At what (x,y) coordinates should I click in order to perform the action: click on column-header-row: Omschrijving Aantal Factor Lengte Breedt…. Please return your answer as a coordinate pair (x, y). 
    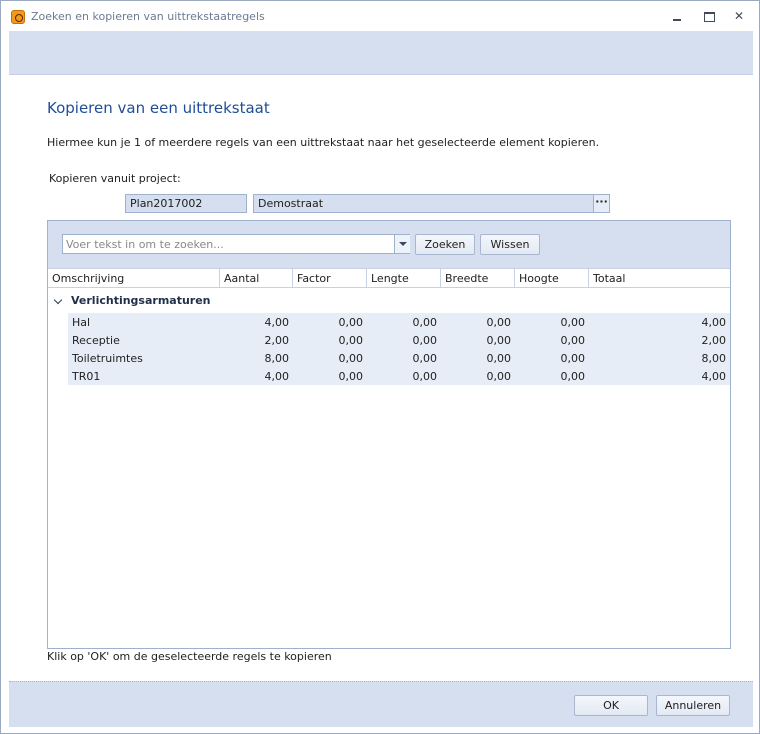
    Looking at the image, I should click on (389, 278).